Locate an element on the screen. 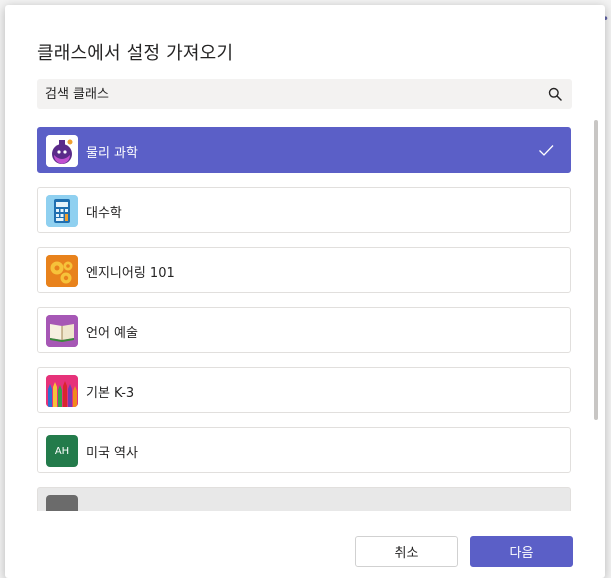 The image size is (611, 578). class-initials: AH is located at coordinates (62, 451).